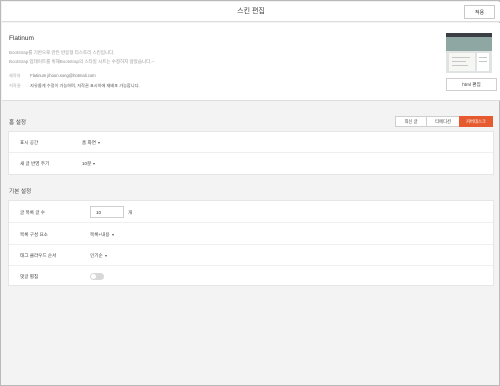 This screenshot has height=386, width=500. I want to click on page-title: 스킨 편집, so click(251, 11).